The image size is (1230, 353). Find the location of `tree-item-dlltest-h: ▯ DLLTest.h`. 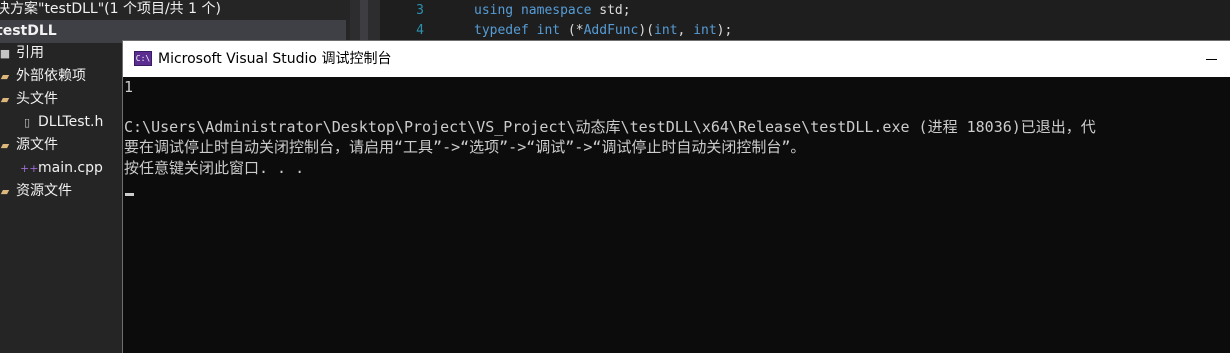

tree-item-dlltest-h: ▯ DLLTest.h is located at coordinates (61, 122).